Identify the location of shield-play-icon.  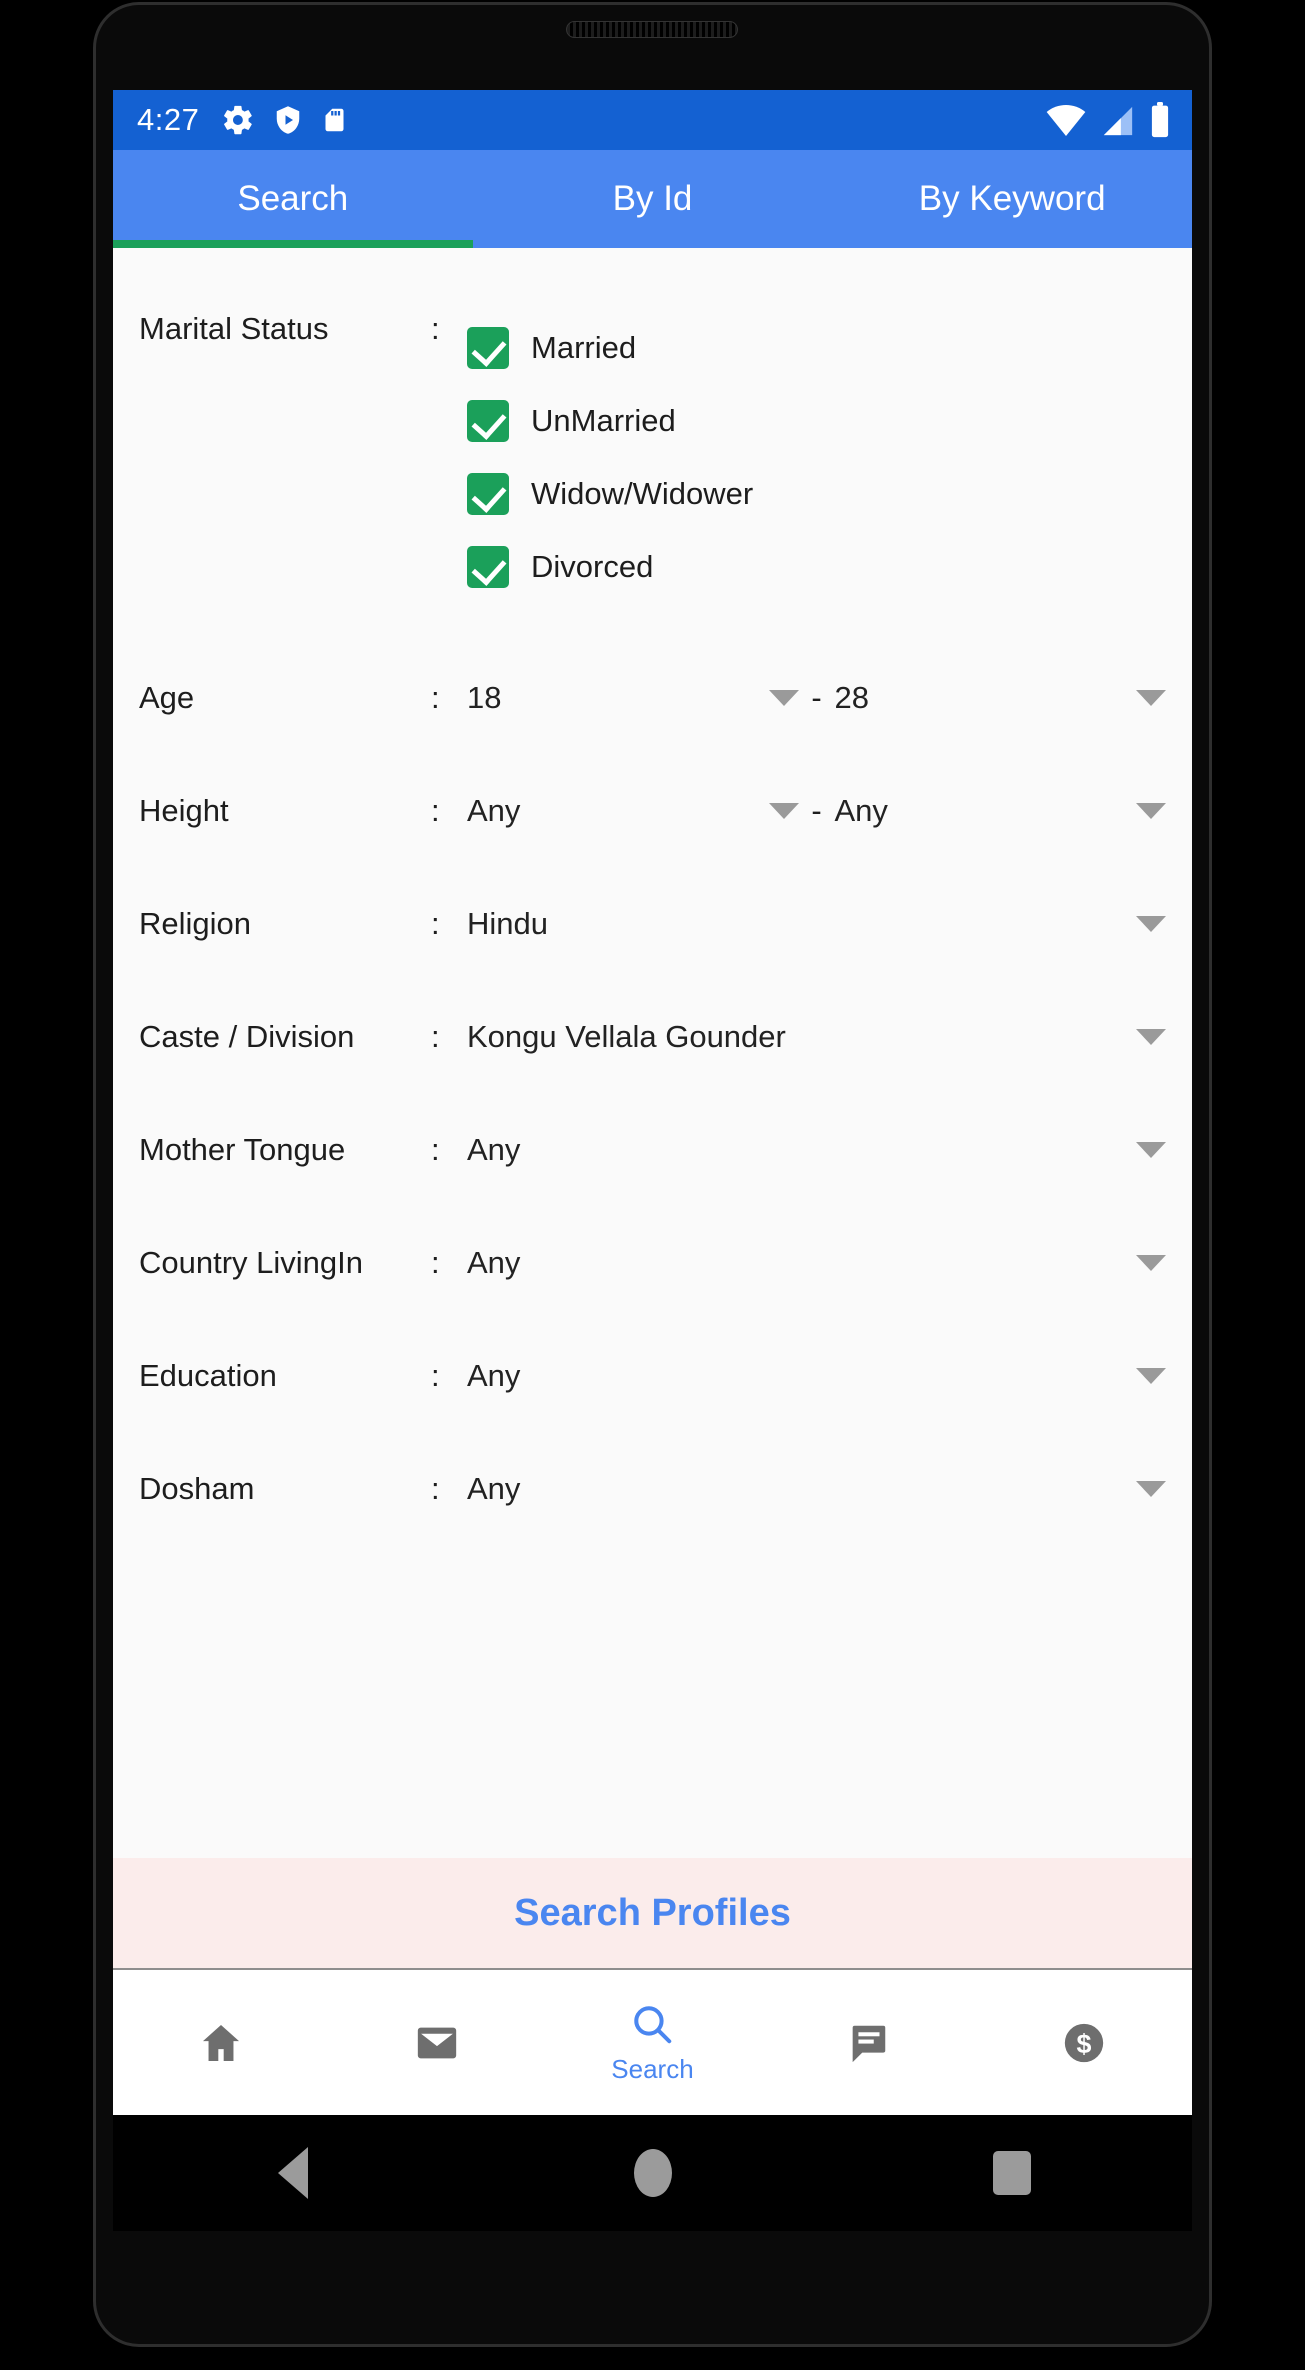
(288, 120).